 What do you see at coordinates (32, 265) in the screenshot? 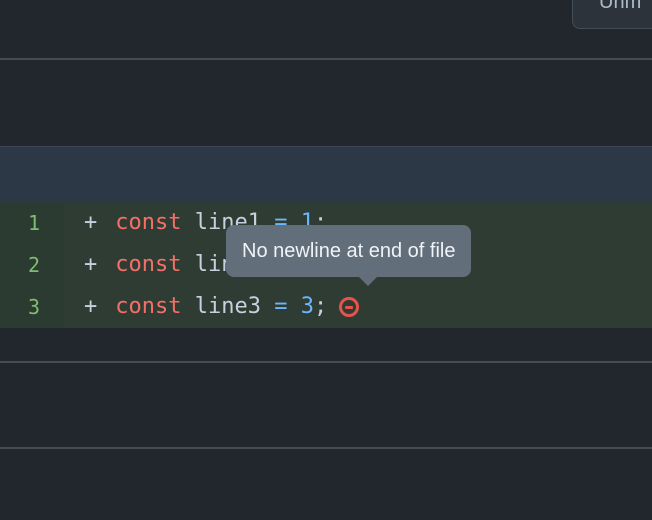
I see `line-number: 2` at bounding box center [32, 265].